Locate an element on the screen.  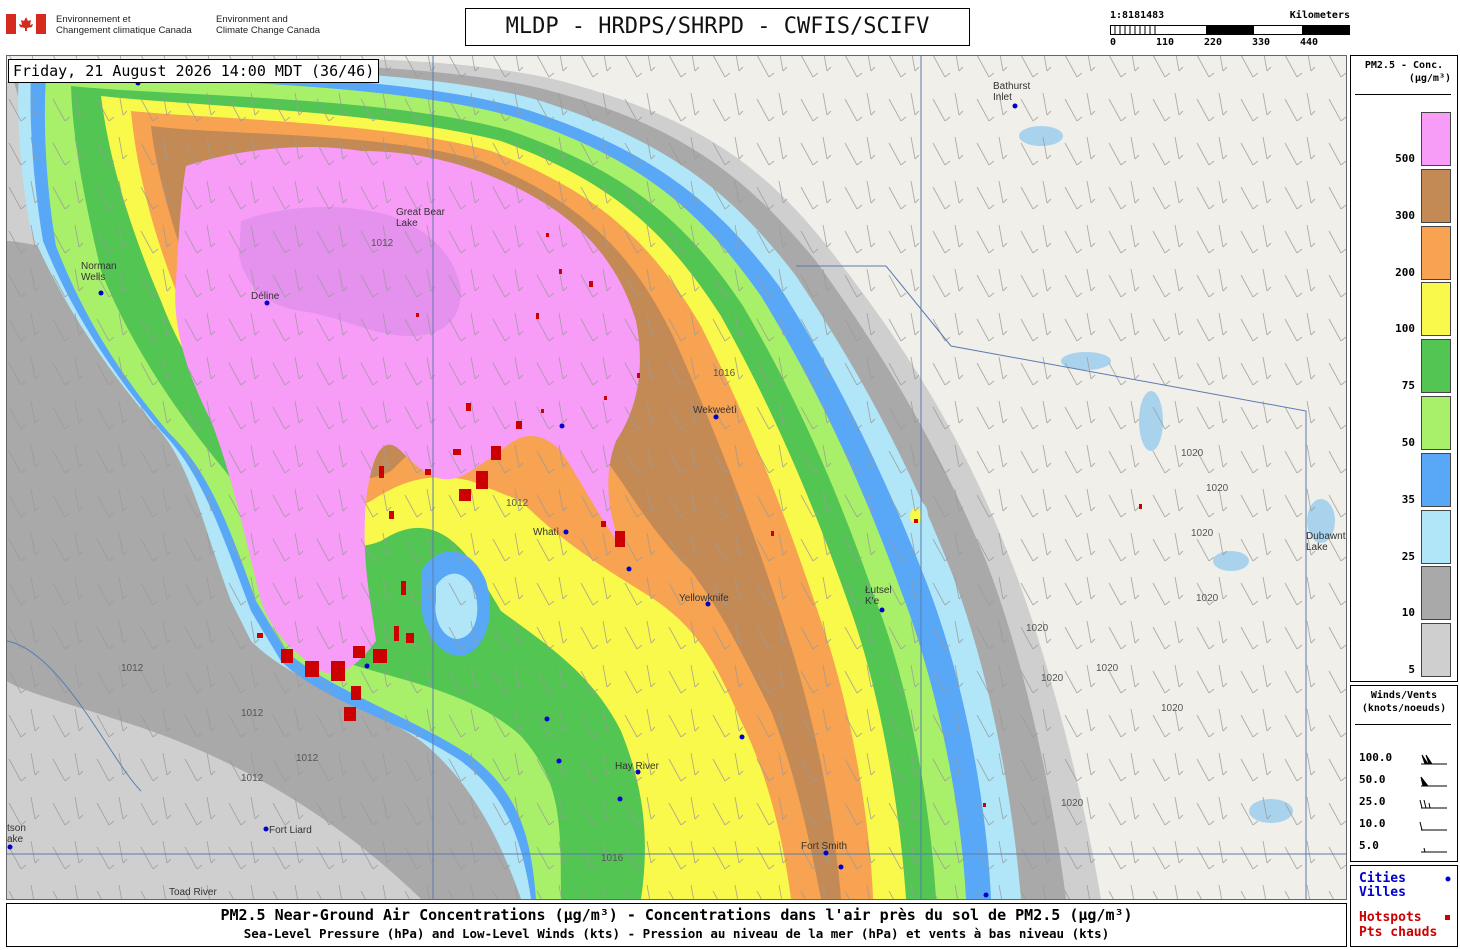
city-dot-norman-wells is located at coordinates (101, 293).